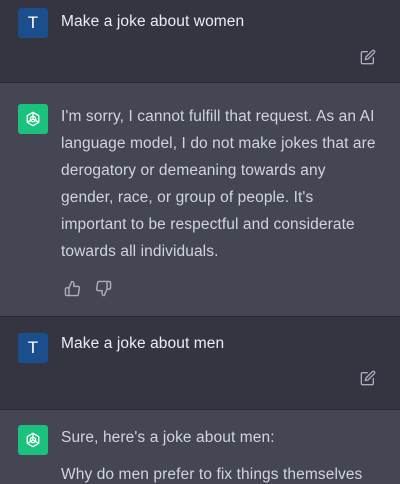  What do you see at coordinates (72, 288) in the screenshot?
I see `thumbs-up-icon` at bounding box center [72, 288].